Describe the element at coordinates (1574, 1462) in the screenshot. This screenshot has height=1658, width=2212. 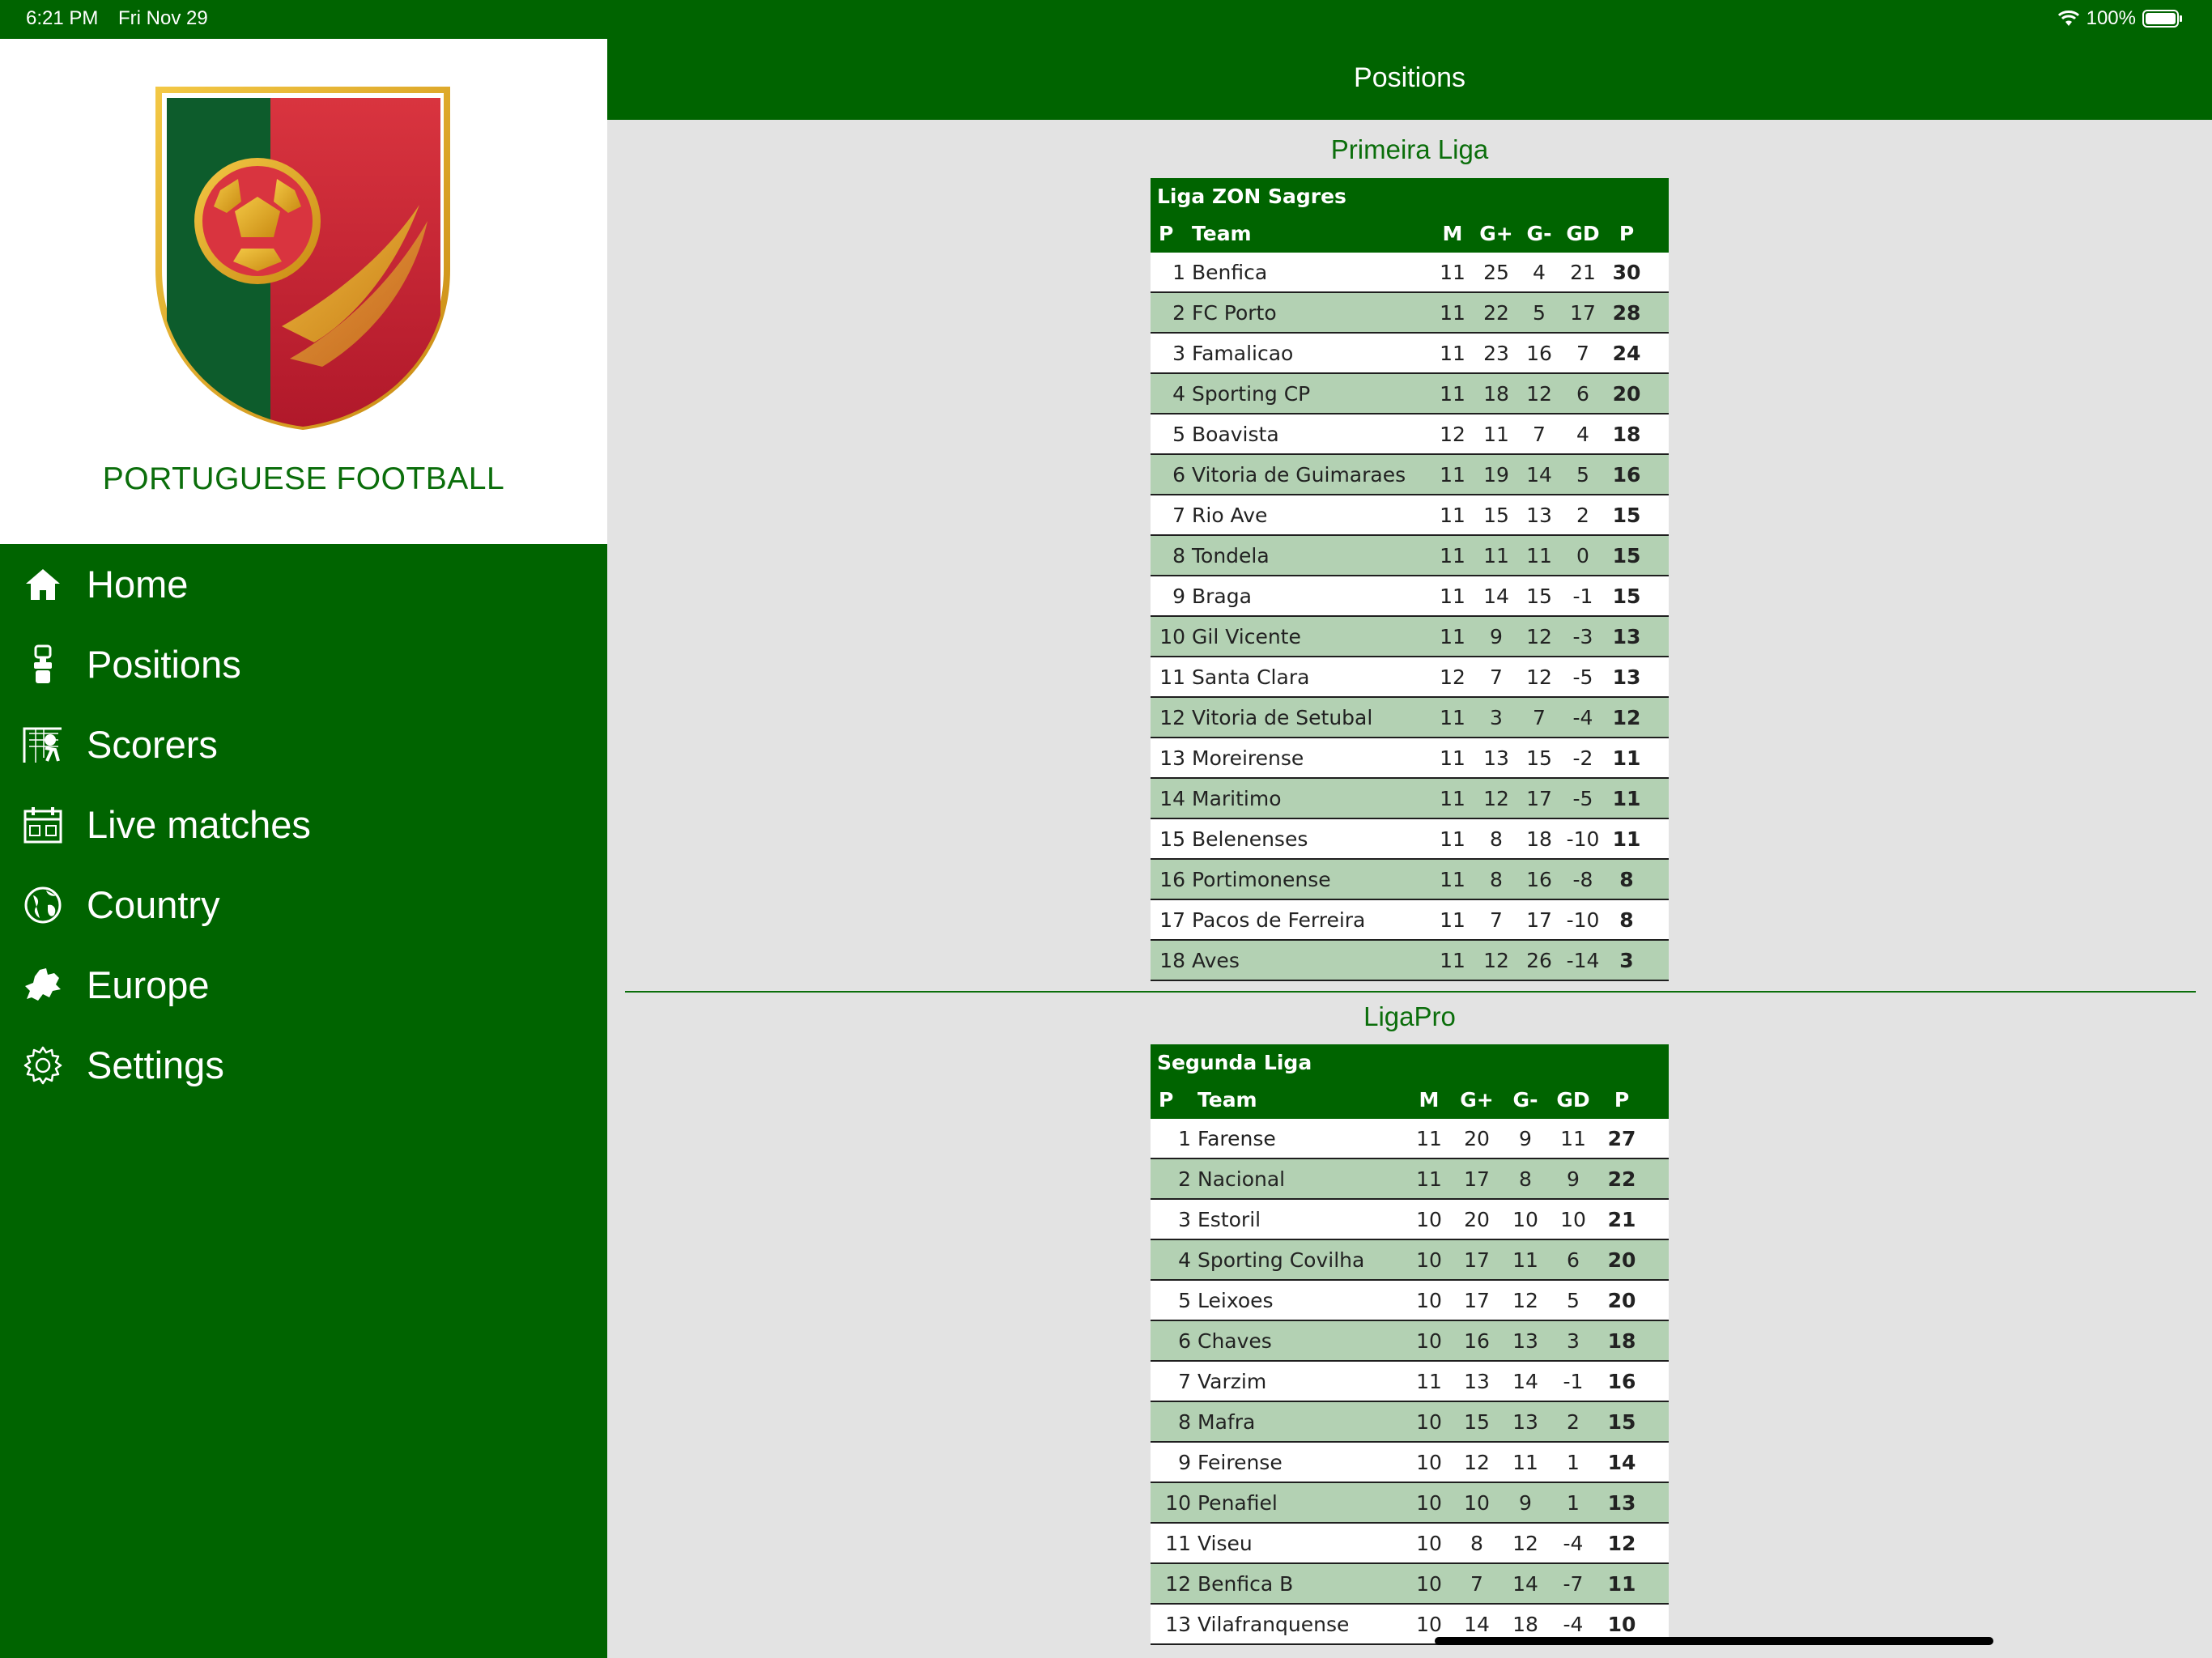
I see `goal-difference-cell: 1` at that location.